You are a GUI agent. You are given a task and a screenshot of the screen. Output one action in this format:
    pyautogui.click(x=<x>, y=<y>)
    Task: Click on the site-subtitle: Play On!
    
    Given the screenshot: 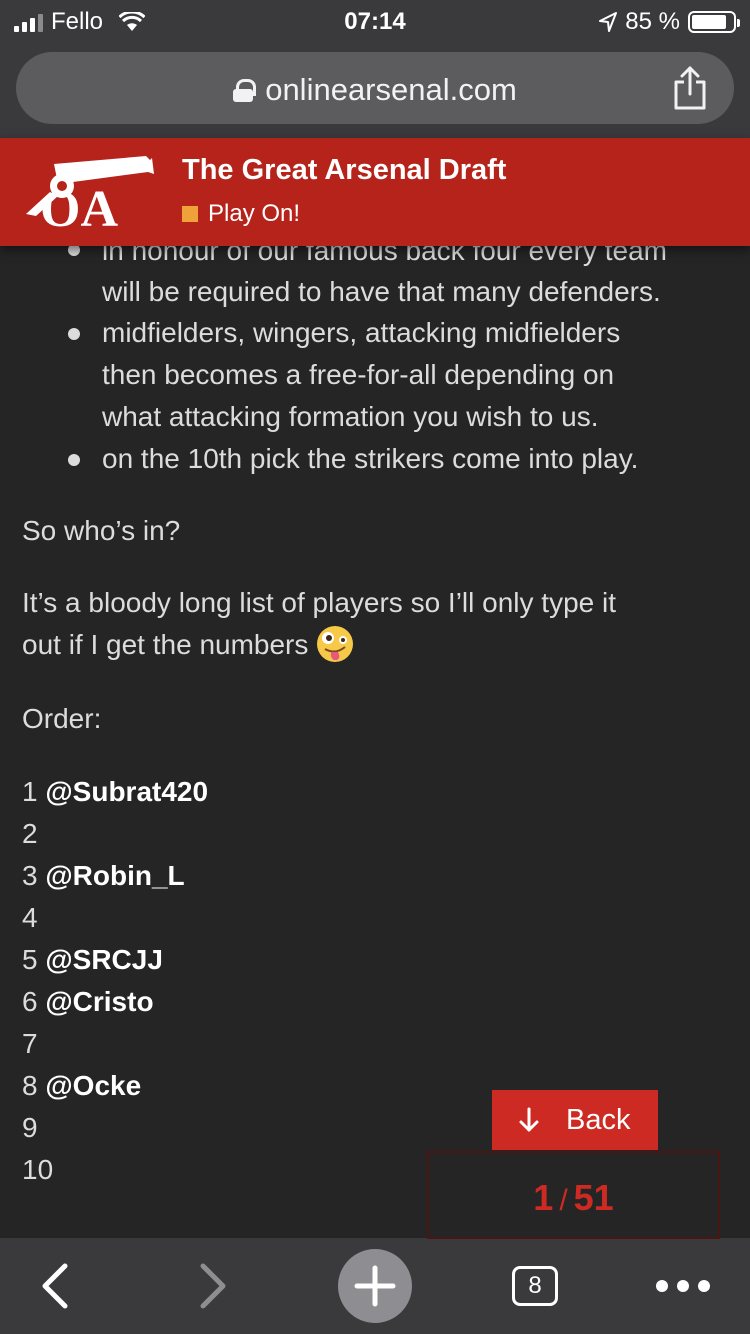 What is the action you would take?
    pyautogui.click(x=241, y=214)
    